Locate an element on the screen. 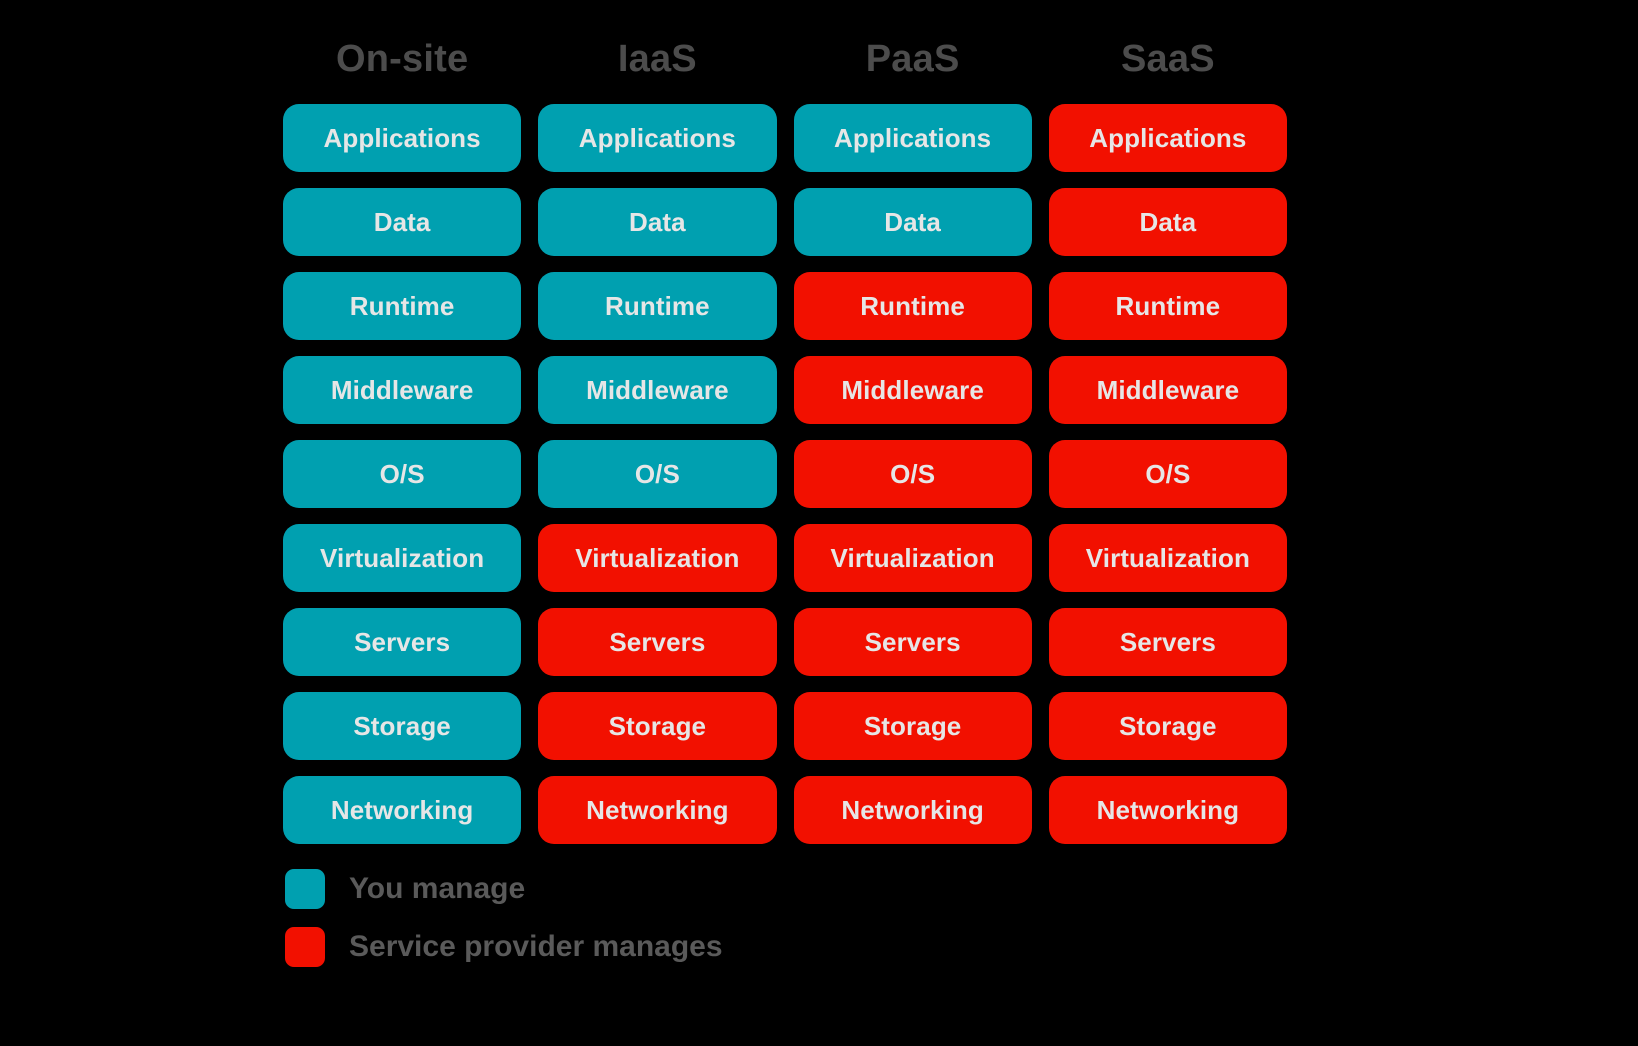 Image resolution: width=1638 pixels, height=1046 pixels. layer-row: O/S O/S O/S O/S is located at coordinates (785, 474).